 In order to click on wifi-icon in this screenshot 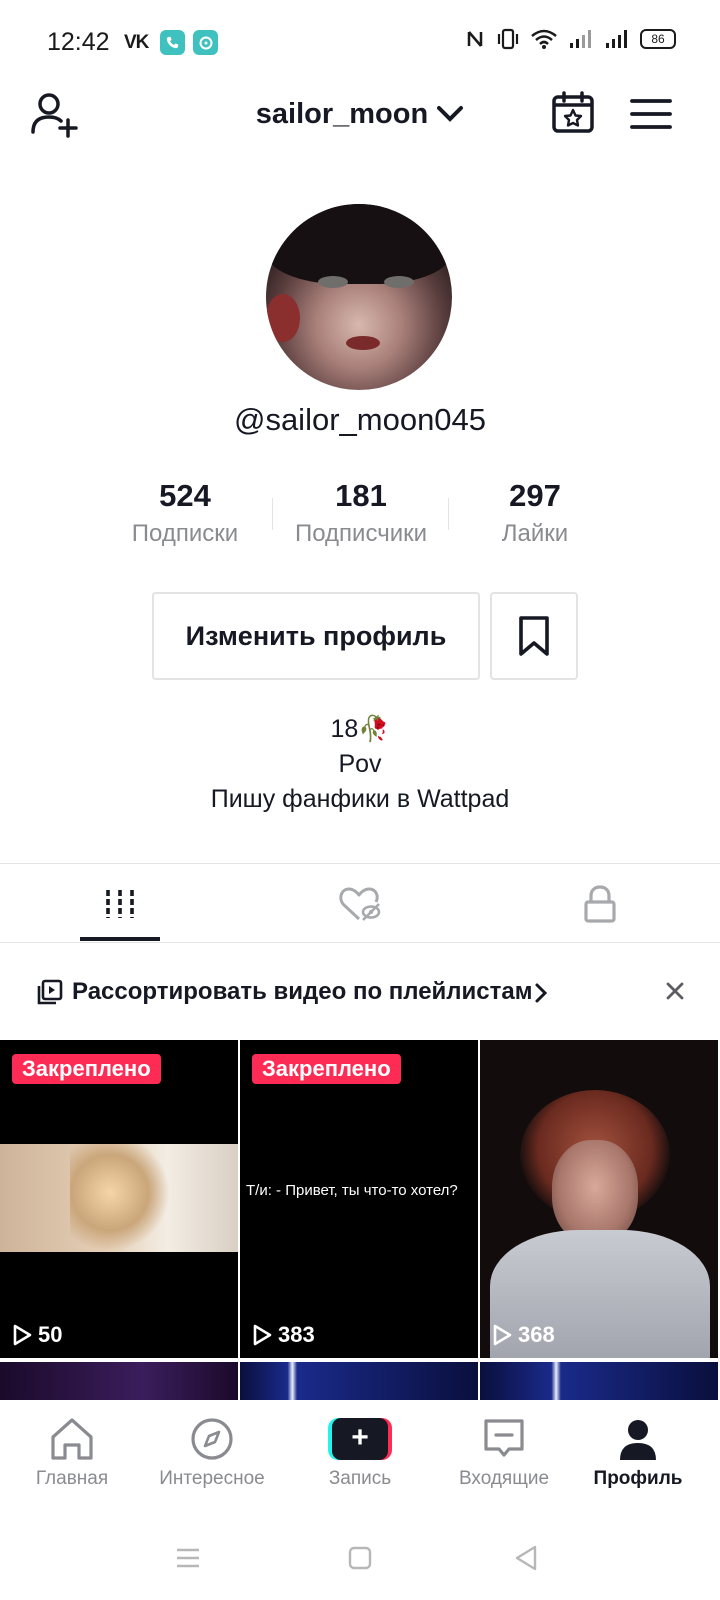, I will do `click(544, 39)`.